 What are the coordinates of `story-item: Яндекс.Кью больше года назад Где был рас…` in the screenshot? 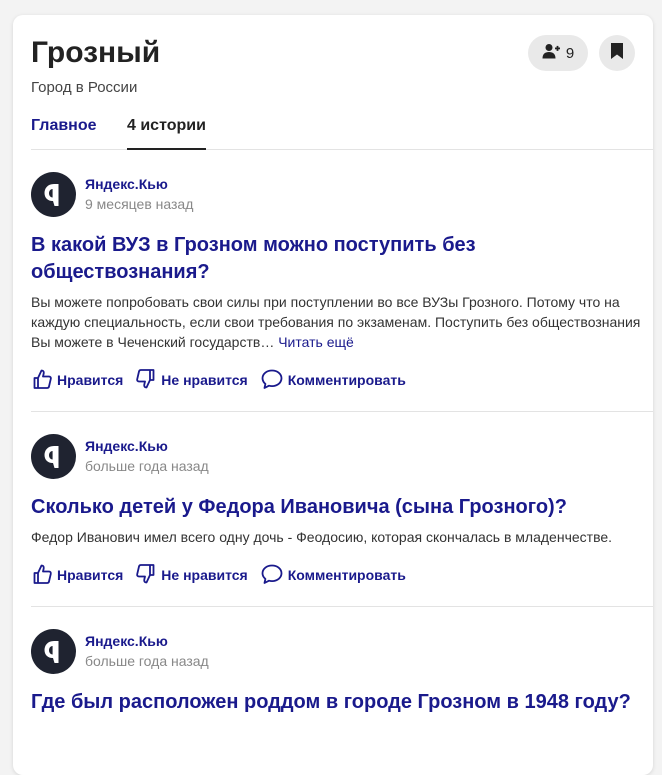 It's located at (342, 672).